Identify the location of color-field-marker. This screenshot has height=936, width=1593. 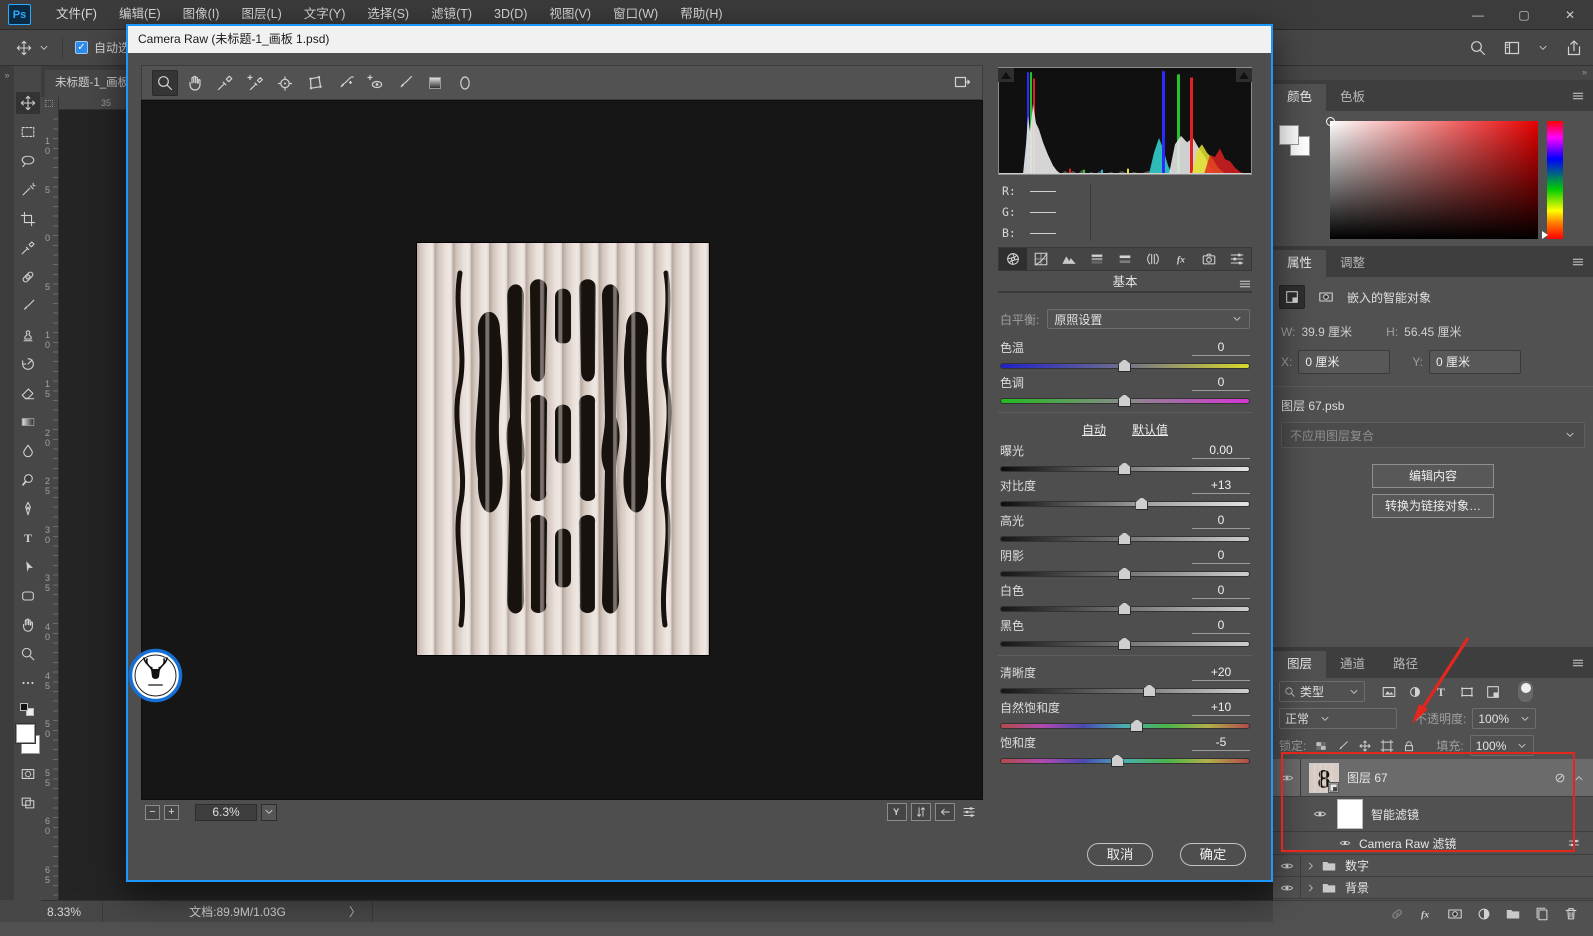
(1330, 121).